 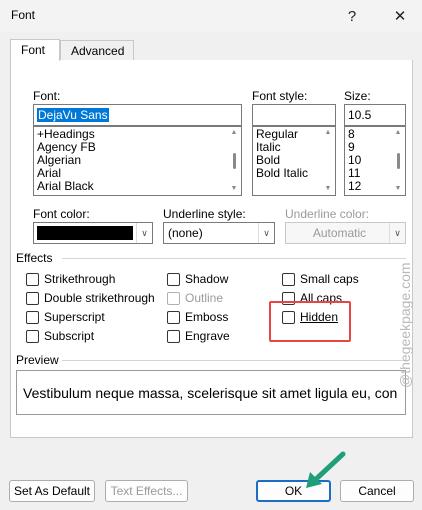 I want to click on cancel-label: Cancel, so click(x=377, y=491).